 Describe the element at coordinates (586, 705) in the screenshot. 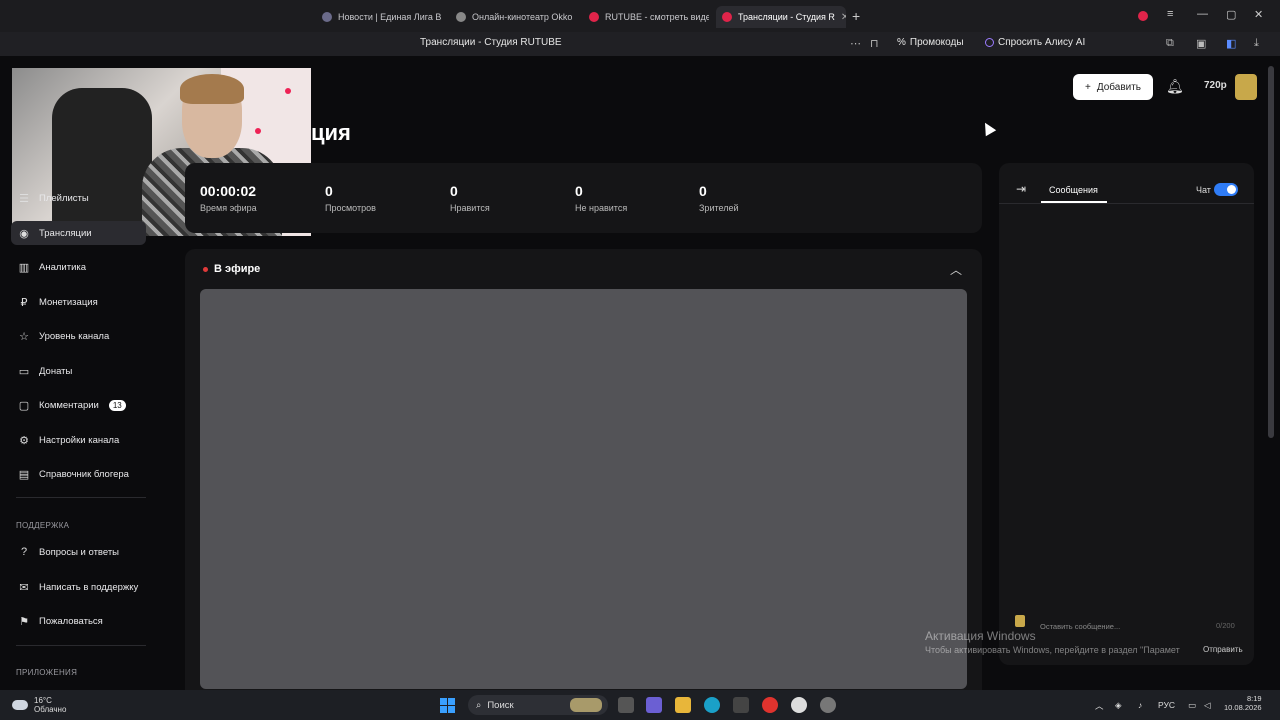

I see `search-highlight-icon` at that location.